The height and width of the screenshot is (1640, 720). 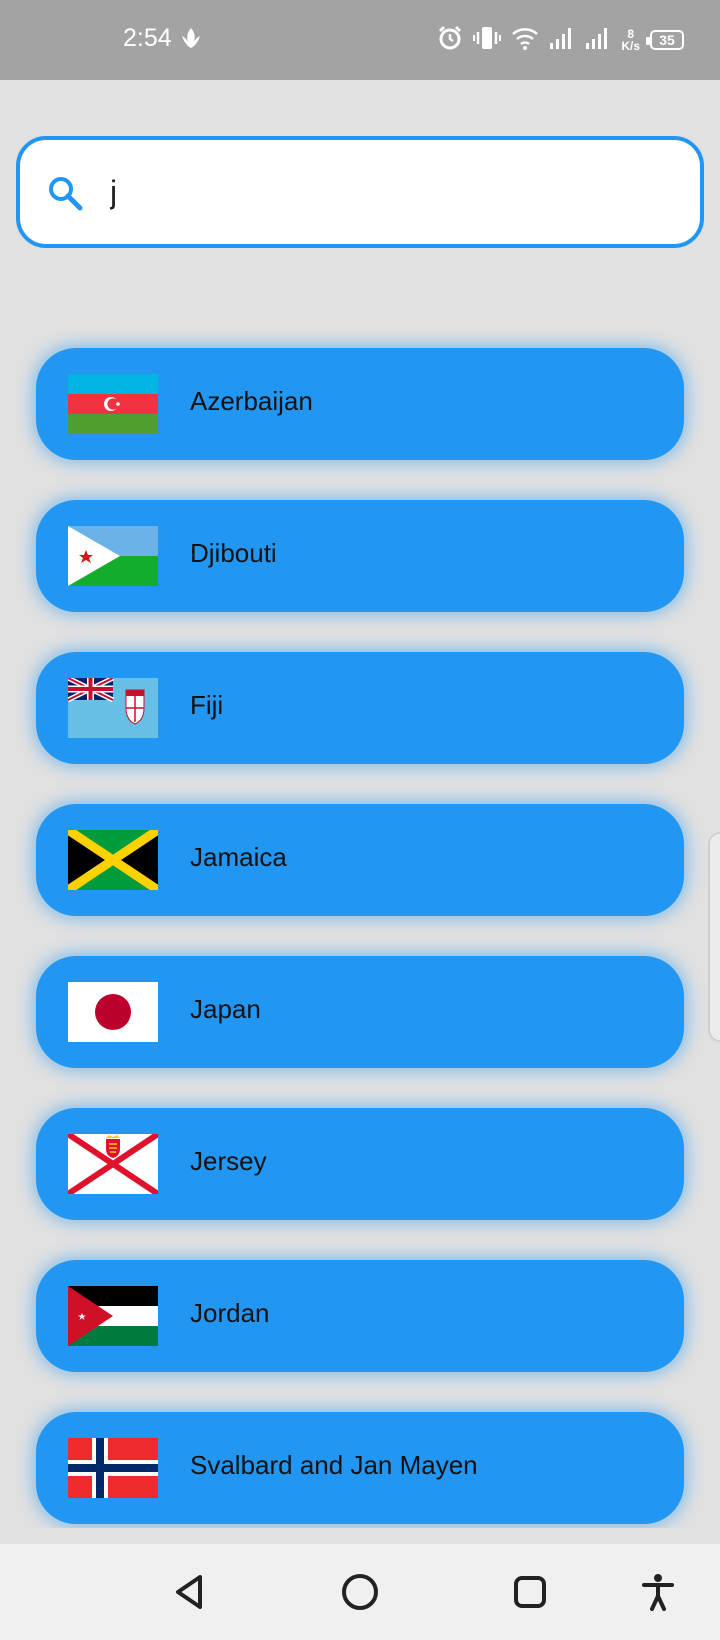 I want to click on status-icons: 8 K/s 35, so click(x=560, y=40).